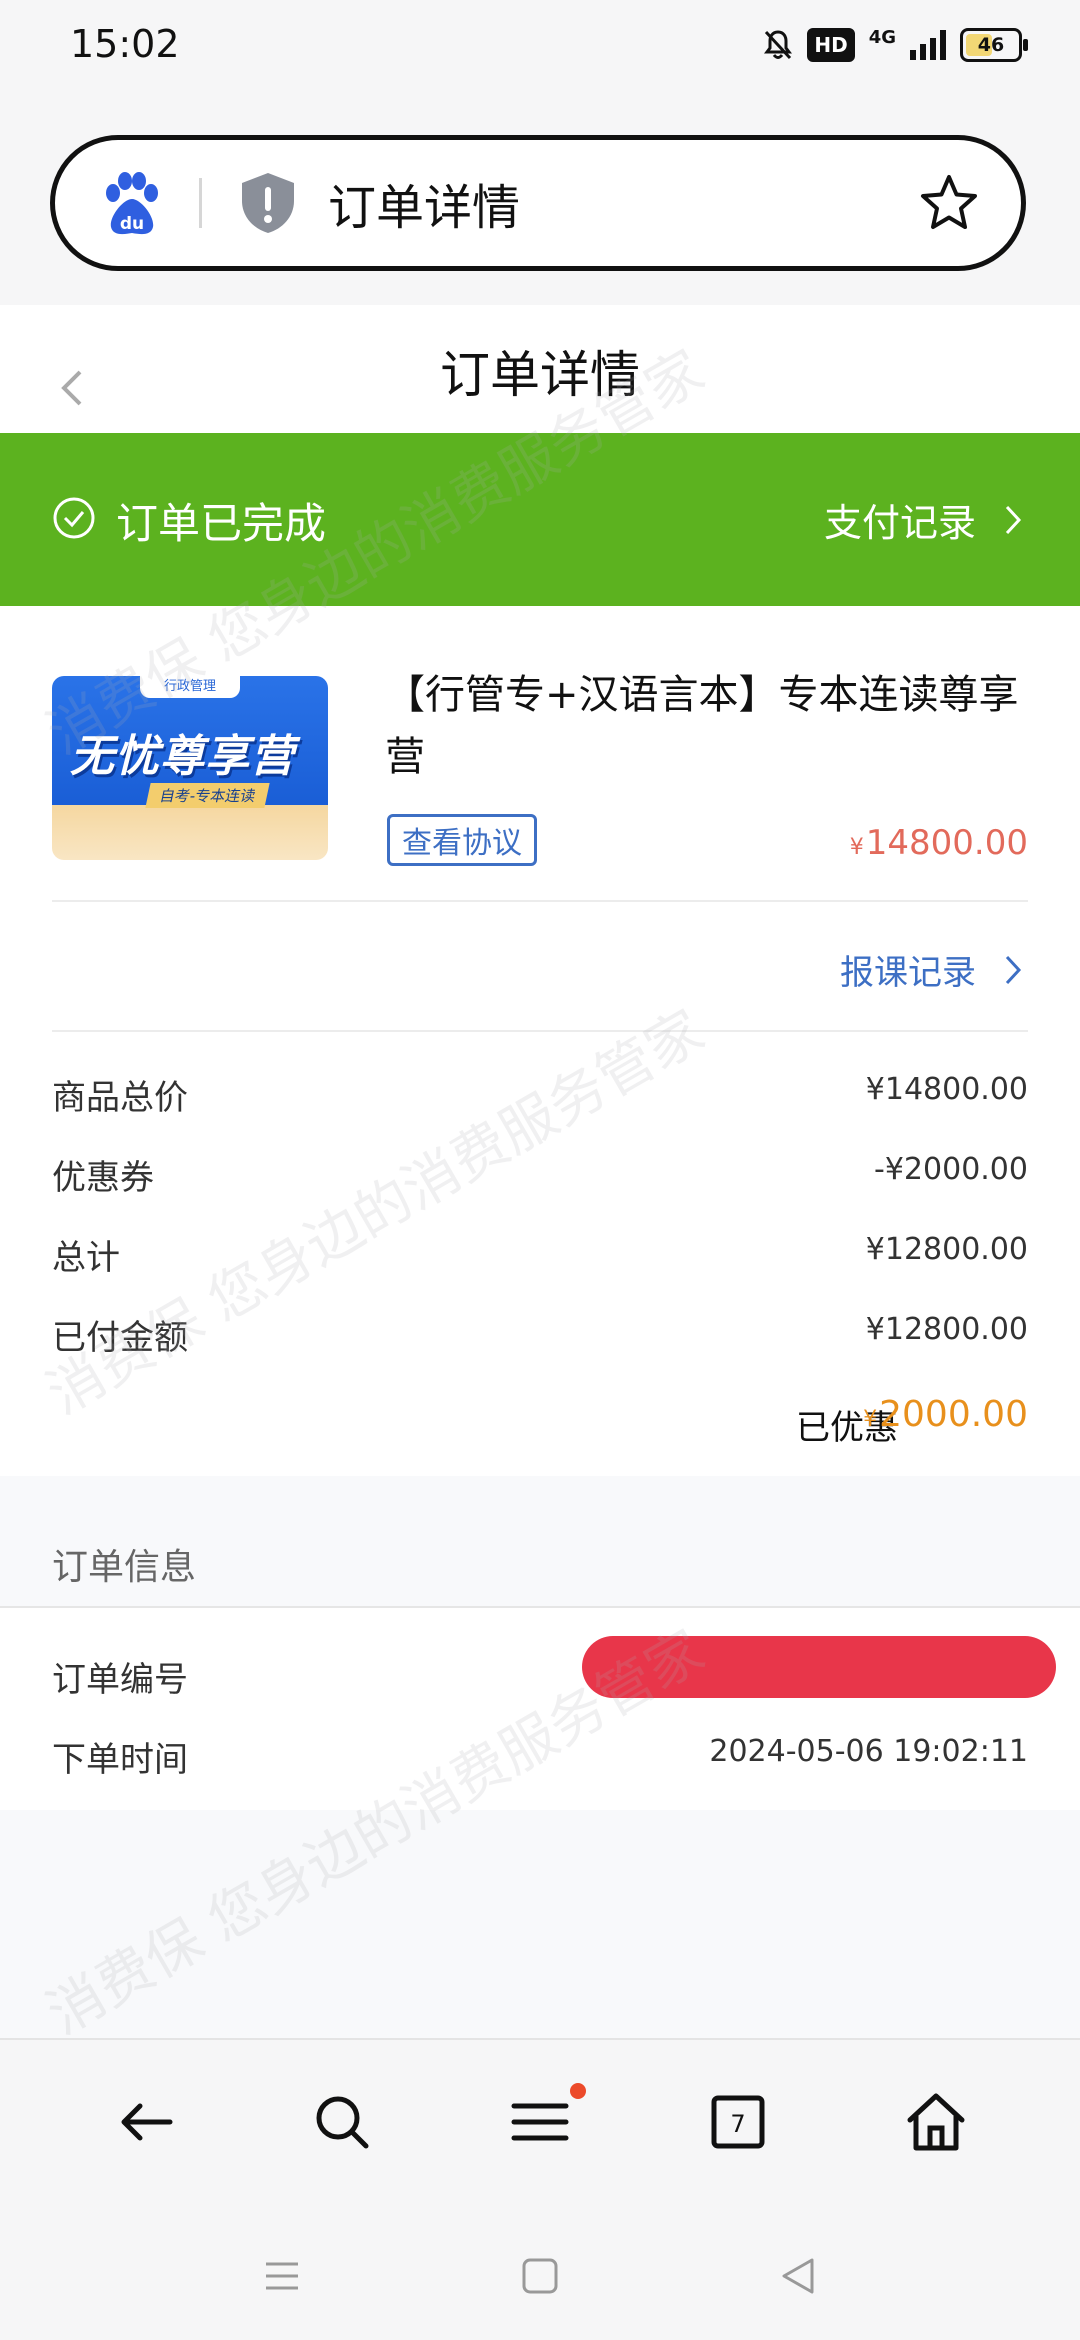 The height and width of the screenshot is (2340, 1080). Describe the element at coordinates (868, 1751) in the screenshot. I see `order-time-value: 2024-05-06 19:02:11` at that location.